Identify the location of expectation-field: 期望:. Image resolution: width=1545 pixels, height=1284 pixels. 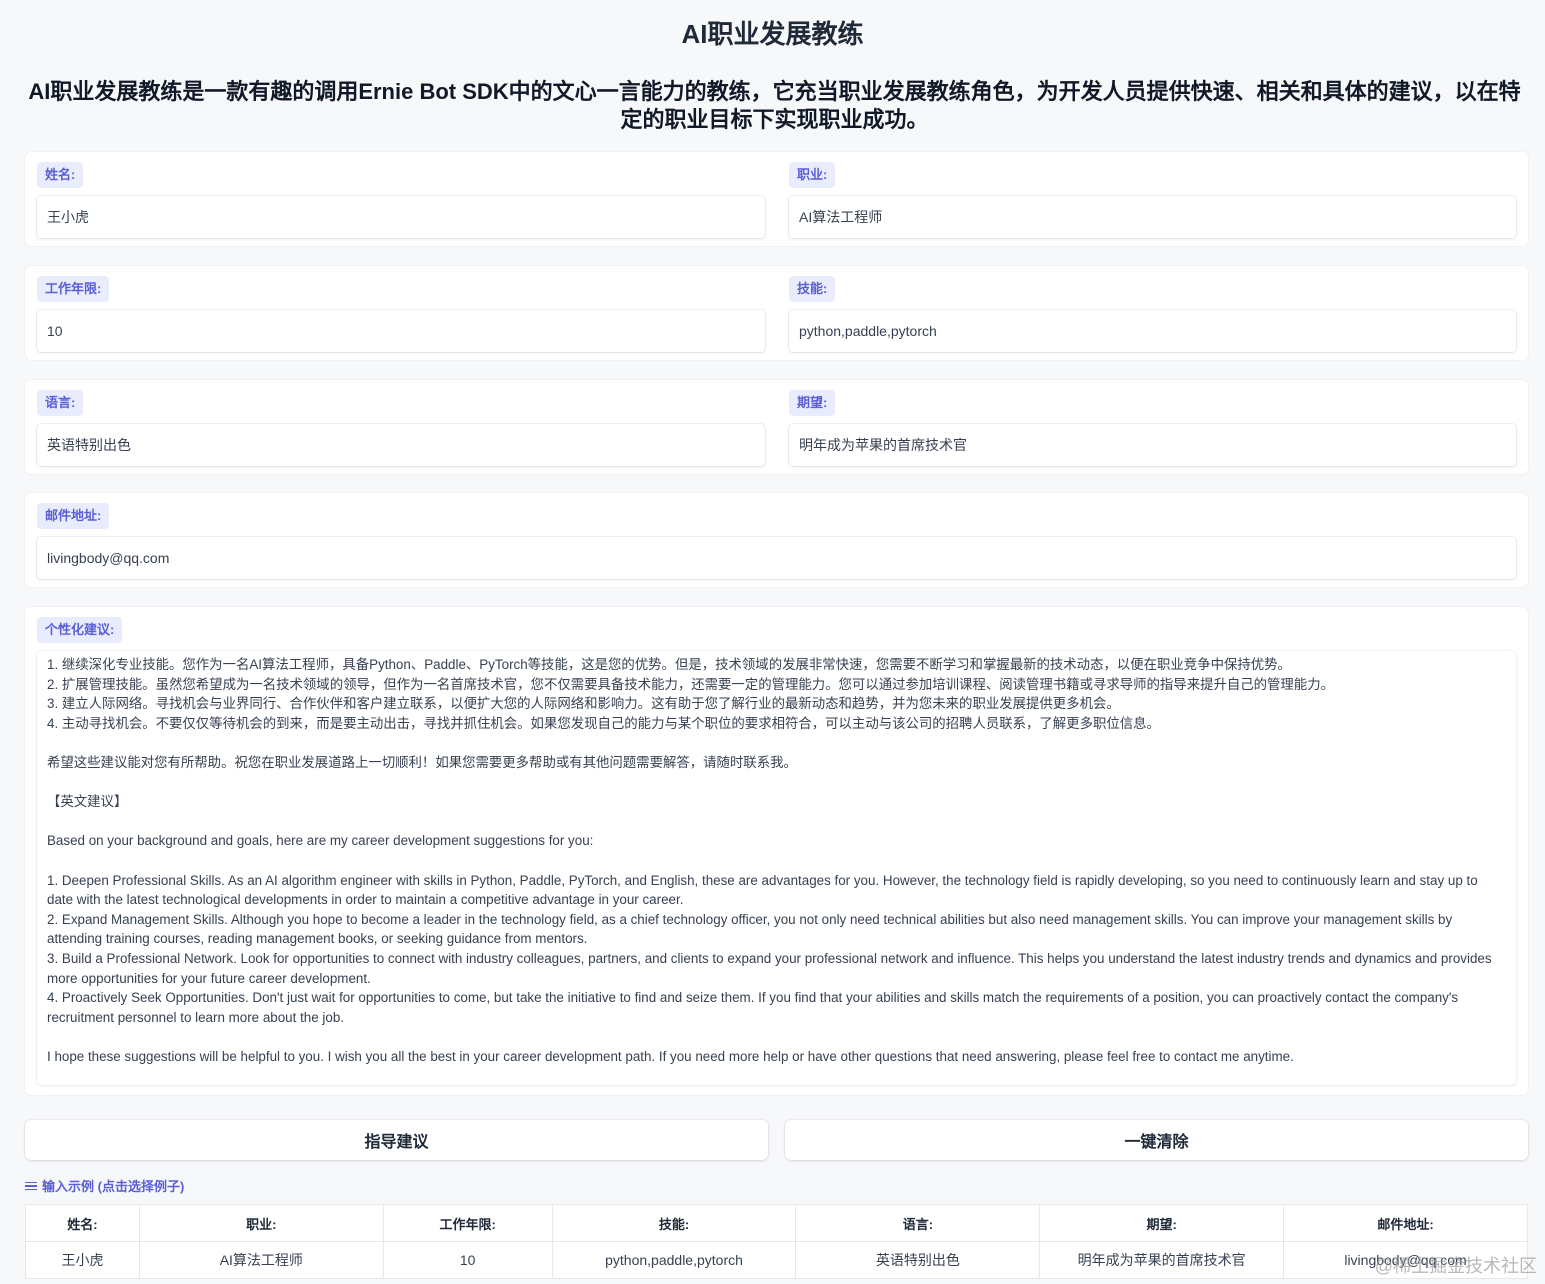
(1152, 427).